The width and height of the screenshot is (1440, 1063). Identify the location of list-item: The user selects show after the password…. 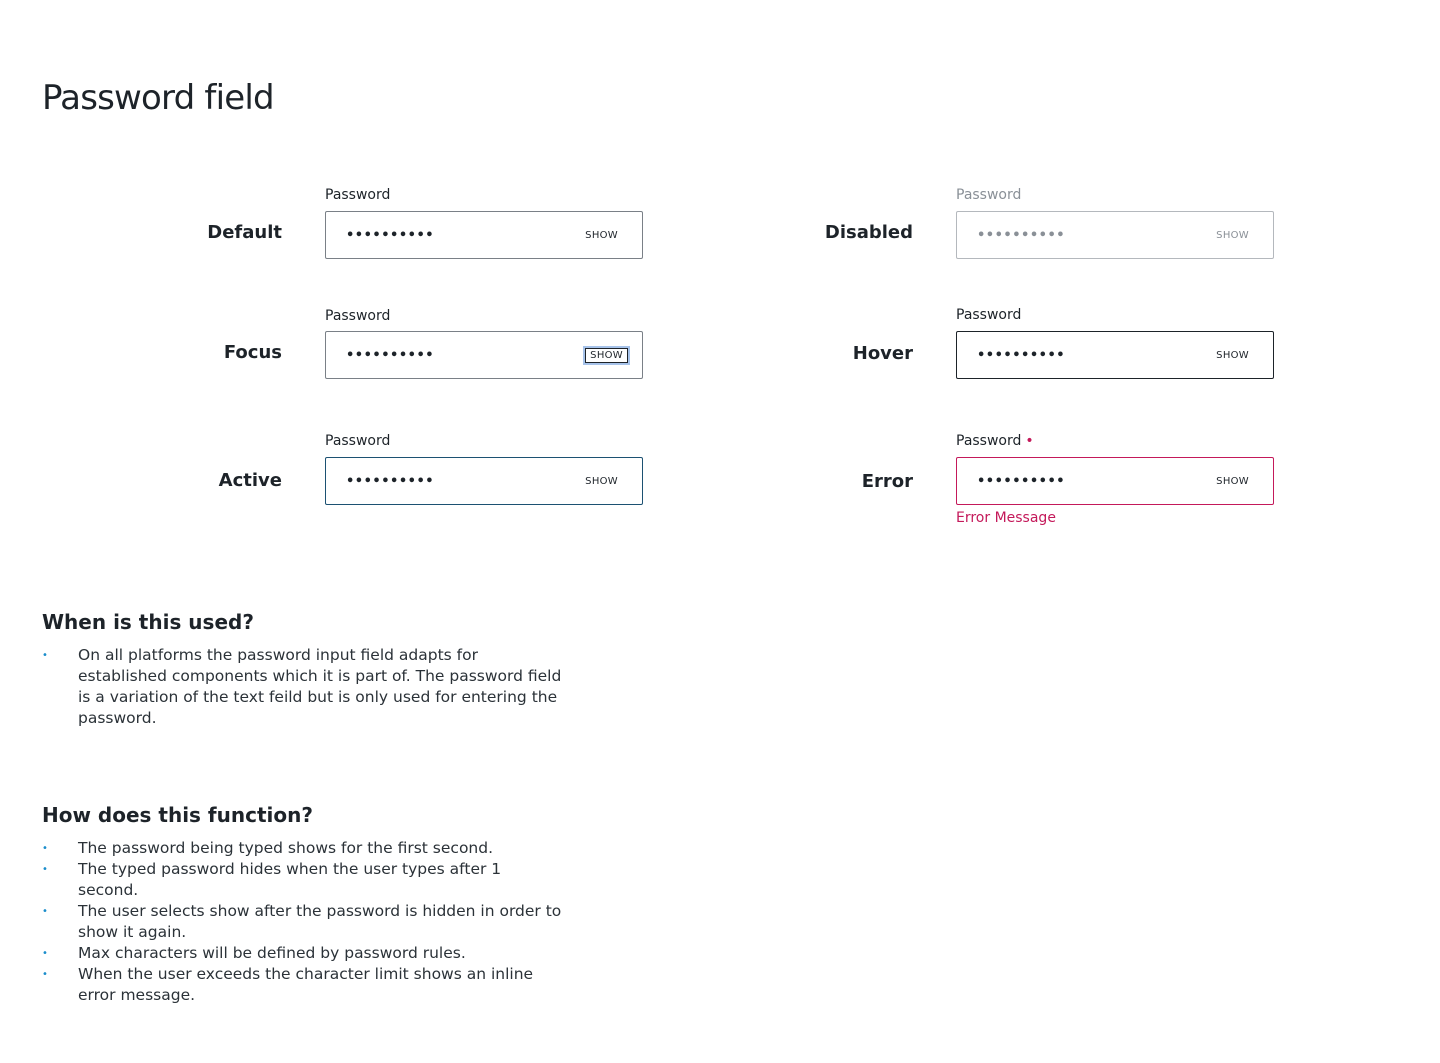
(302, 922).